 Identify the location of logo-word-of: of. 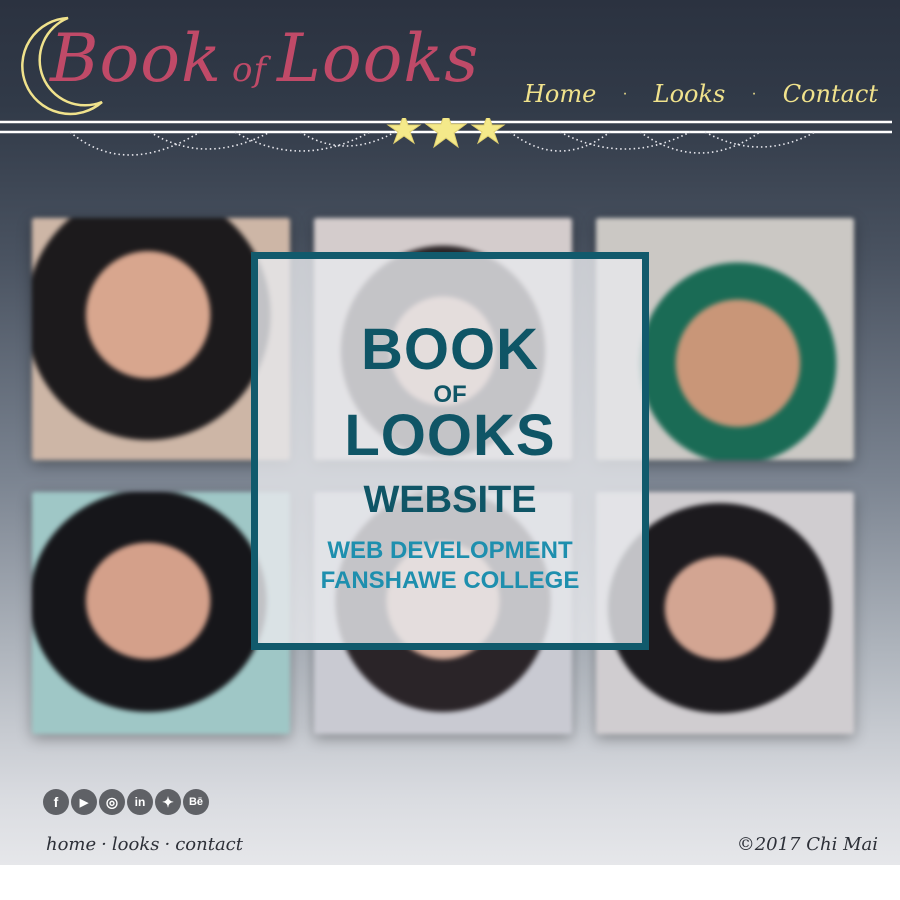
(249, 70).